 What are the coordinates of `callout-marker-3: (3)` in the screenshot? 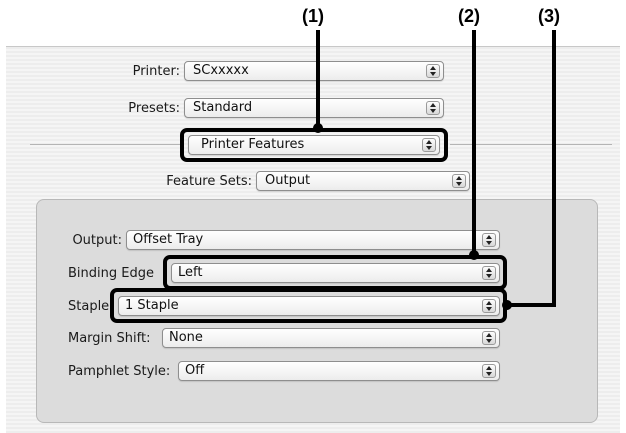 It's located at (549, 16).